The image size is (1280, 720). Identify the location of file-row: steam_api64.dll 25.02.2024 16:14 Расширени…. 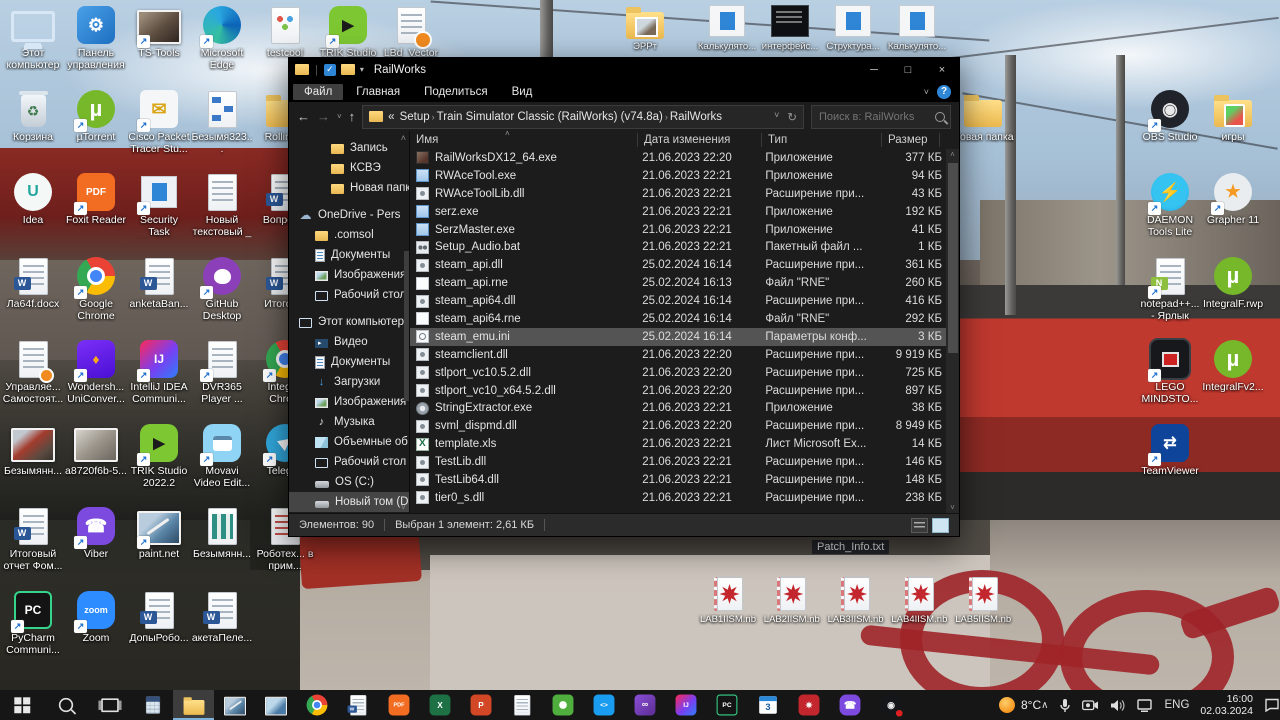
(678, 301).